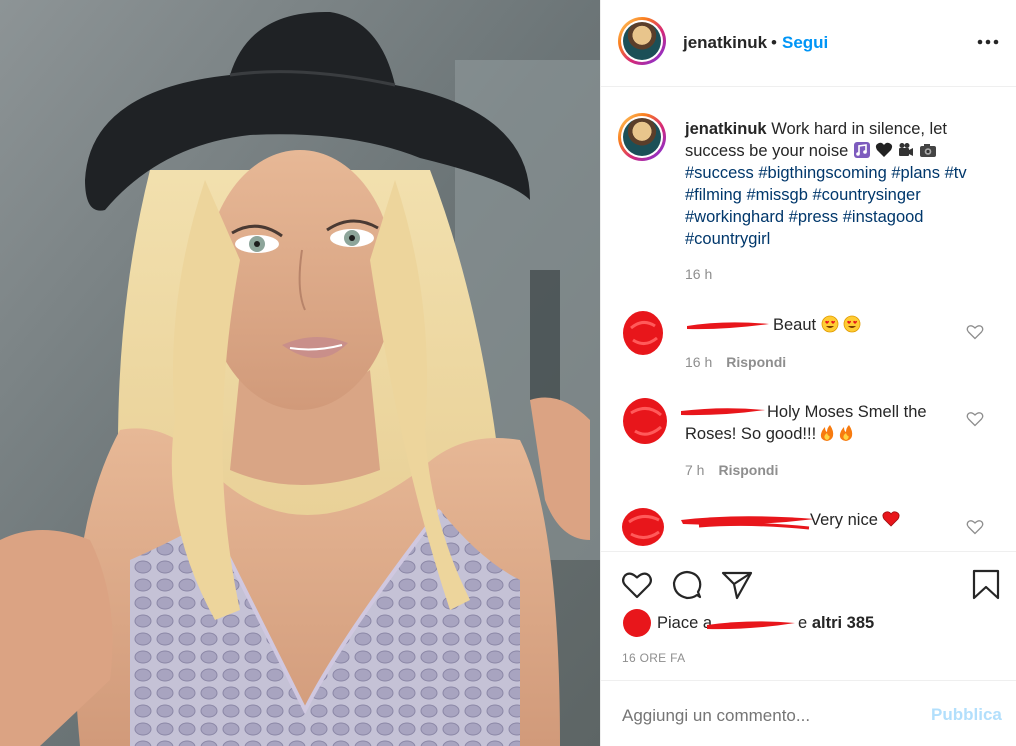  I want to click on camera-emoji, so click(927, 150).